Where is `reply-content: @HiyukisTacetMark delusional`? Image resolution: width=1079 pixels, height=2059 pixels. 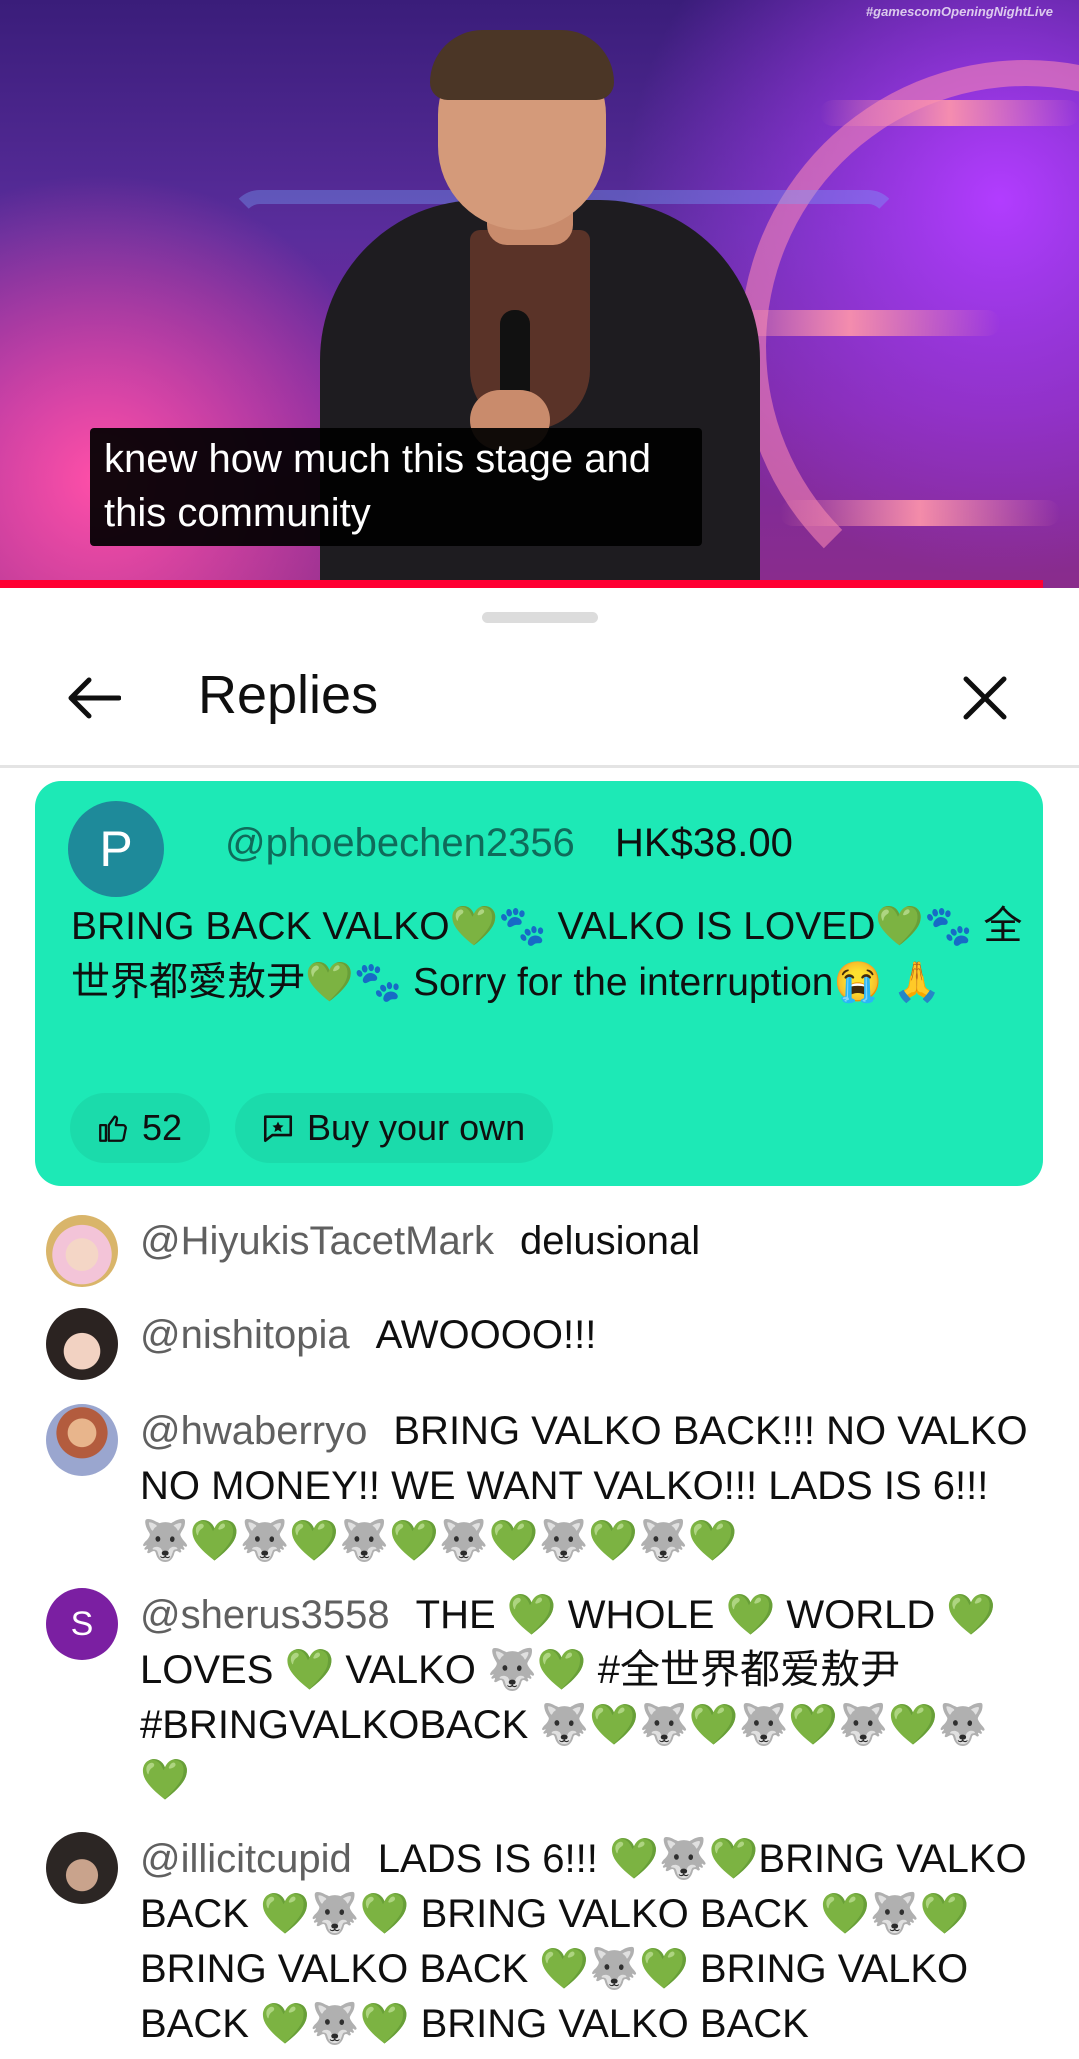
reply-content: @HiyukisTacetMark delusional is located at coordinates (590, 1241).